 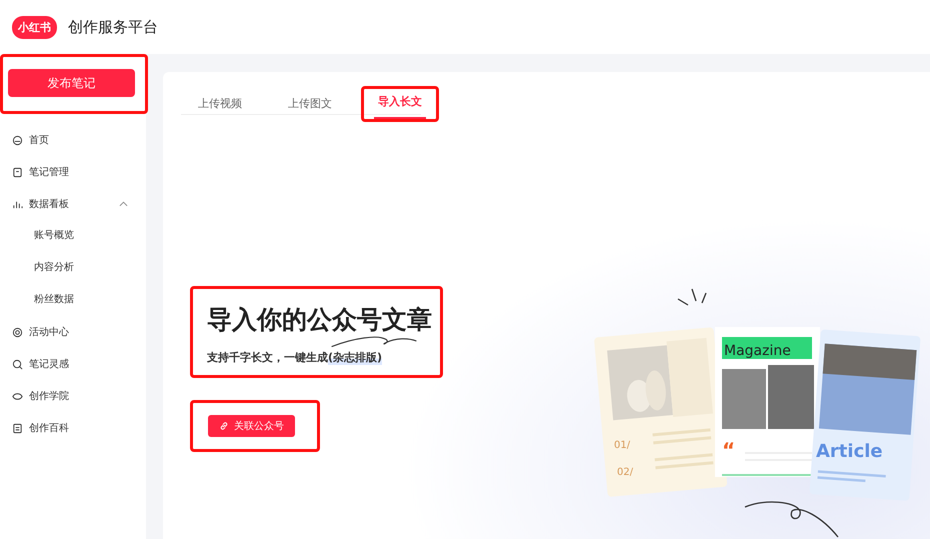 What do you see at coordinates (310, 106) in the screenshot?
I see `tab: 上传图文` at bounding box center [310, 106].